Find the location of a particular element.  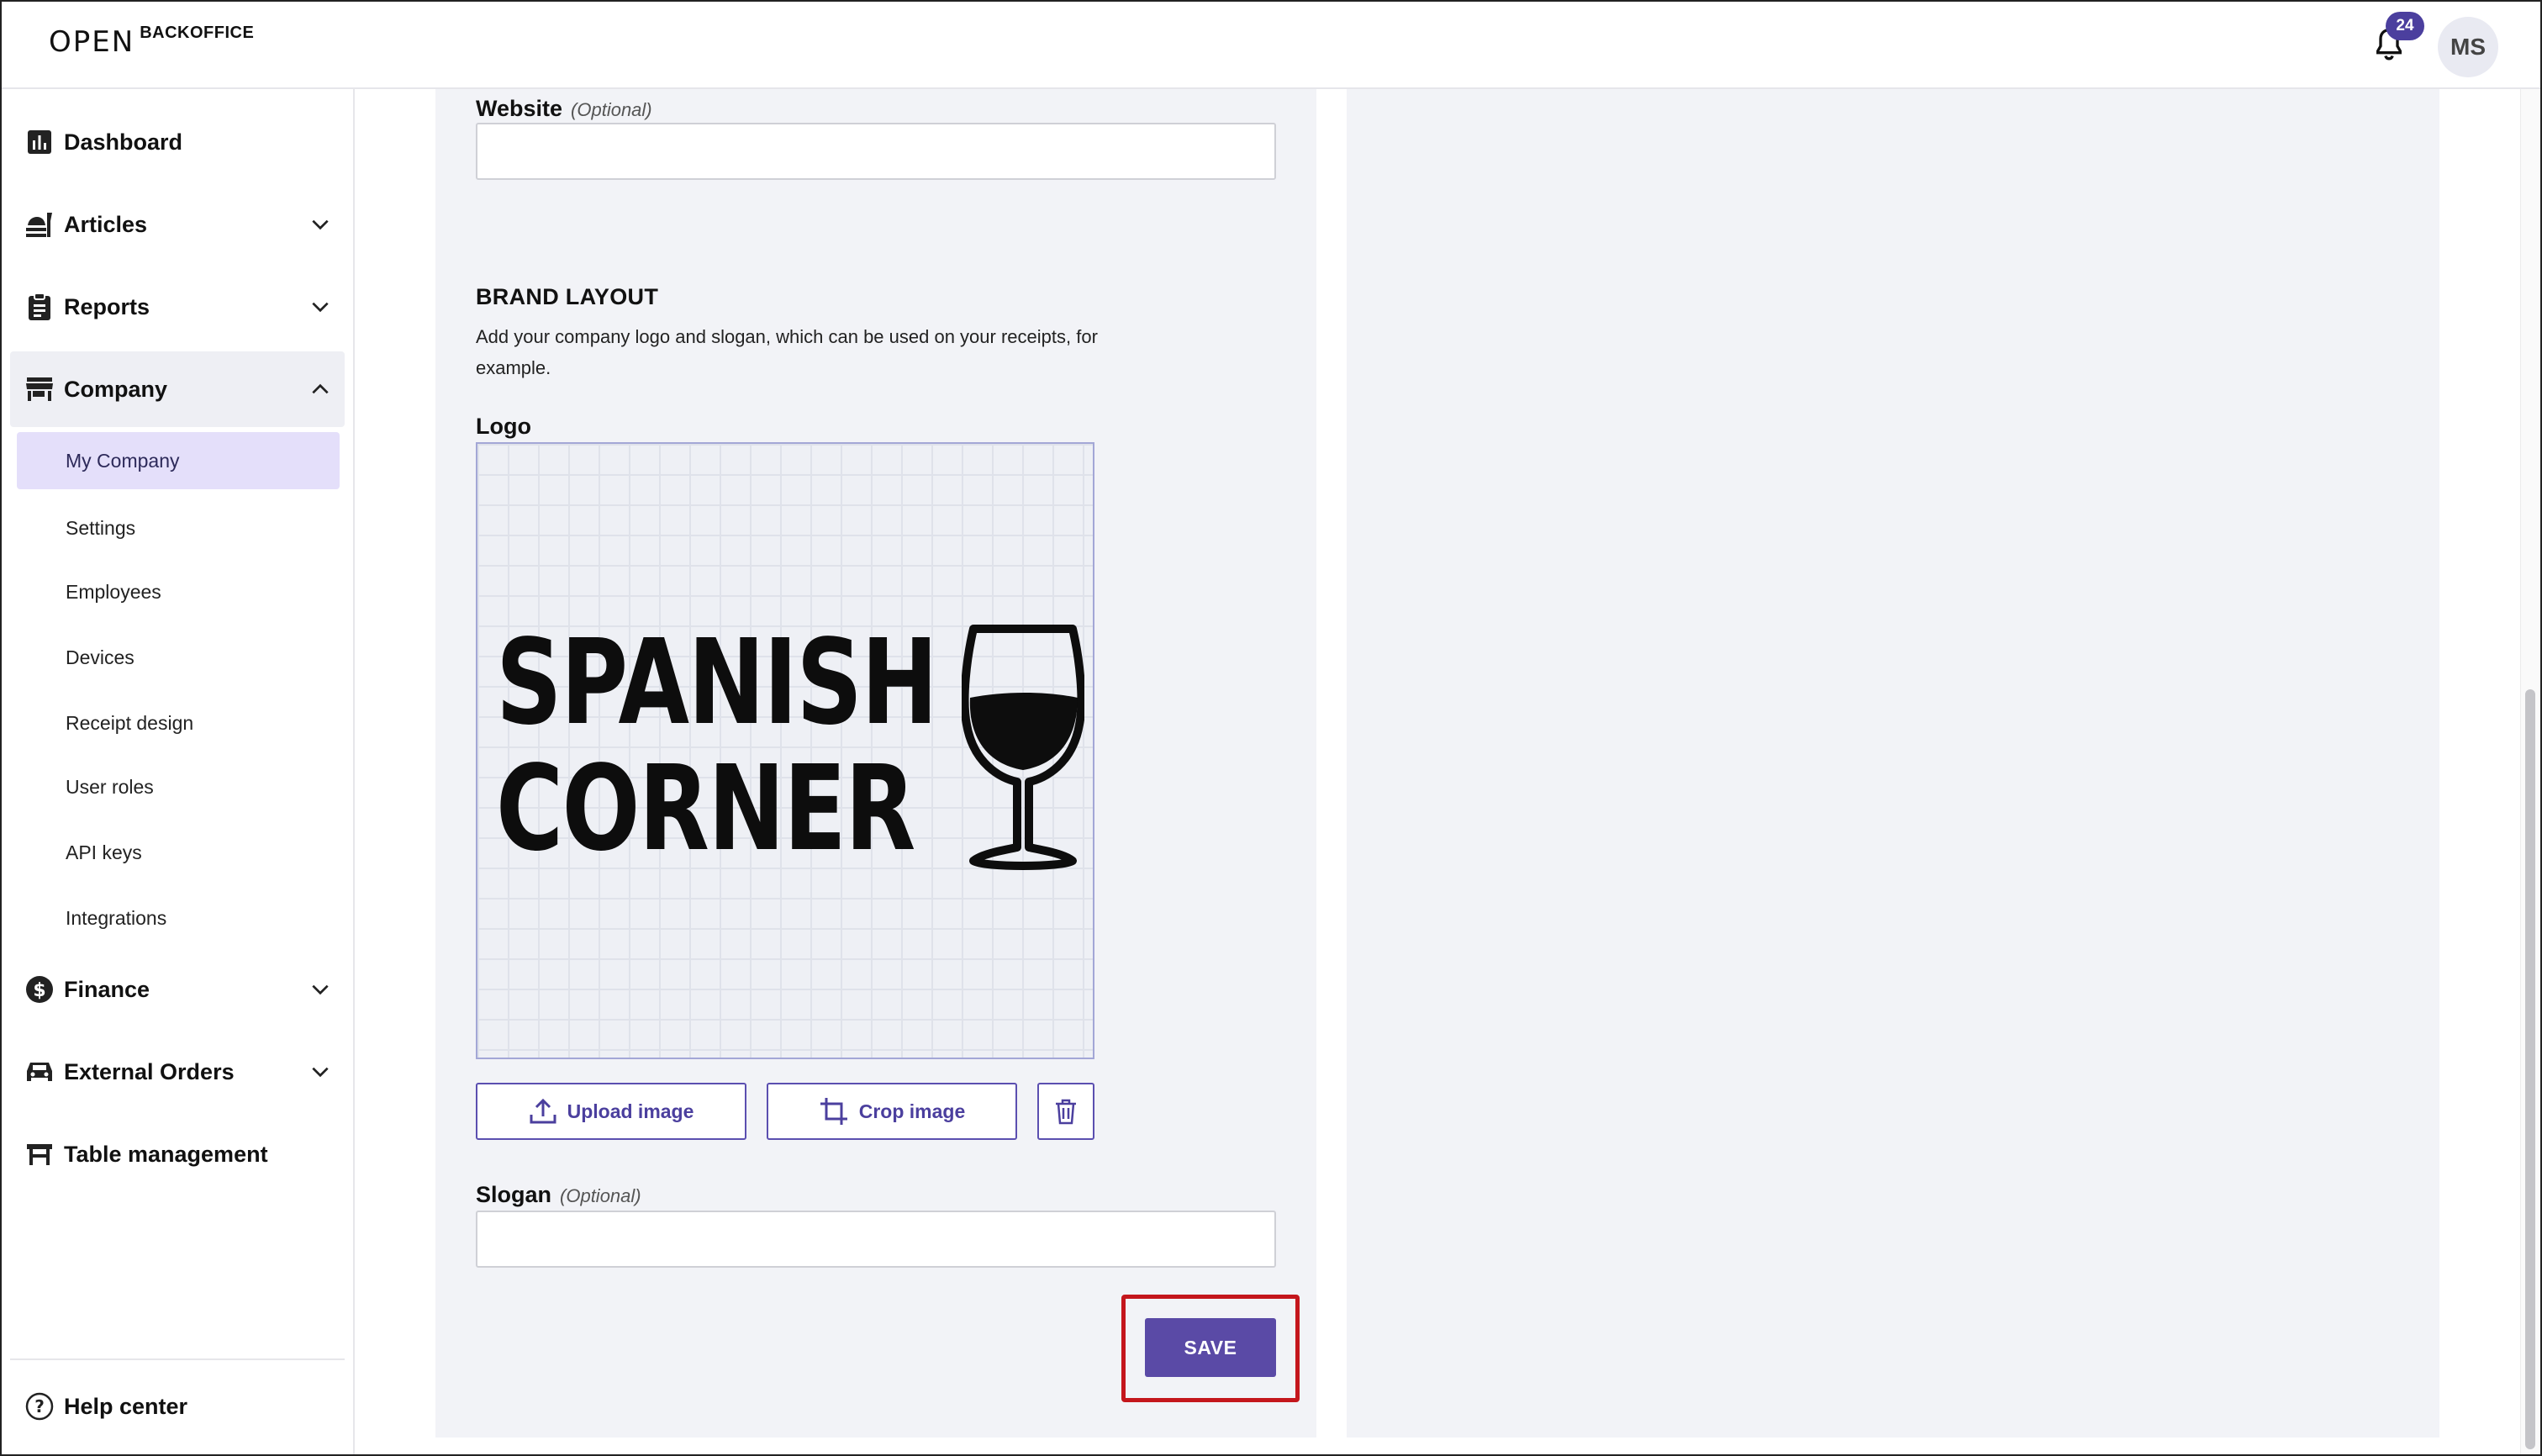

chevron-up-icon is located at coordinates (320, 389).